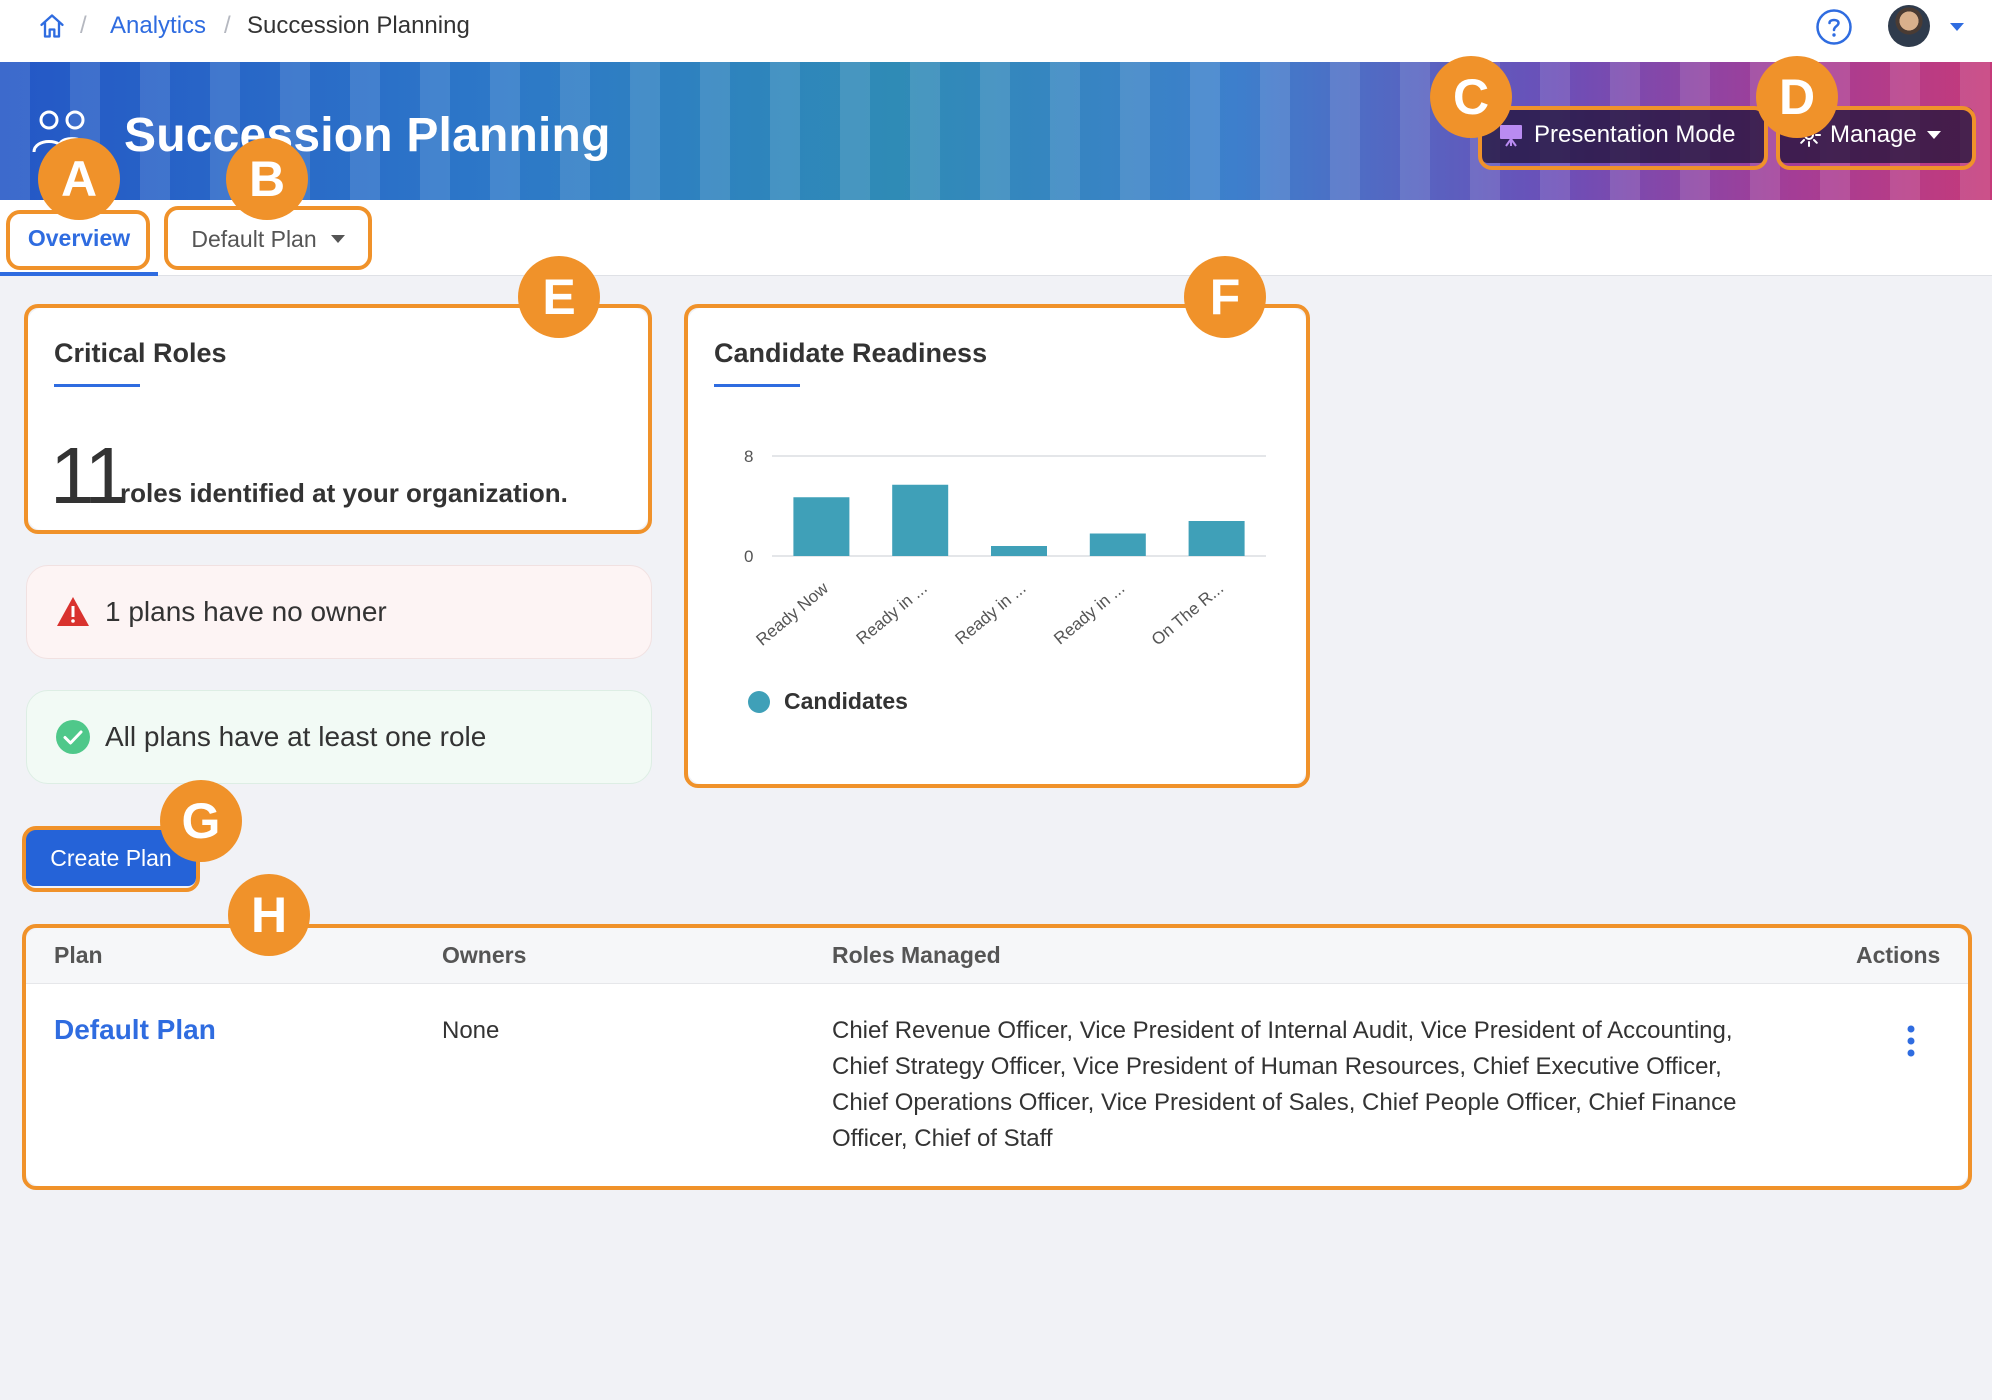  What do you see at coordinates (996, 238) in the screenshot?
I see `tab-bar: Overview Default Plan` at bounding box center [996, 238].